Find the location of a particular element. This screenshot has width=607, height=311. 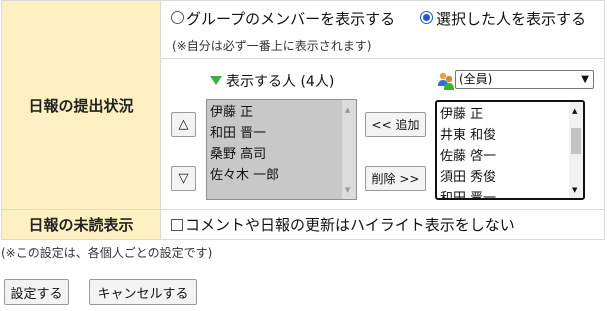

move-down-button: ▽ is located at coordinates (183, 178).